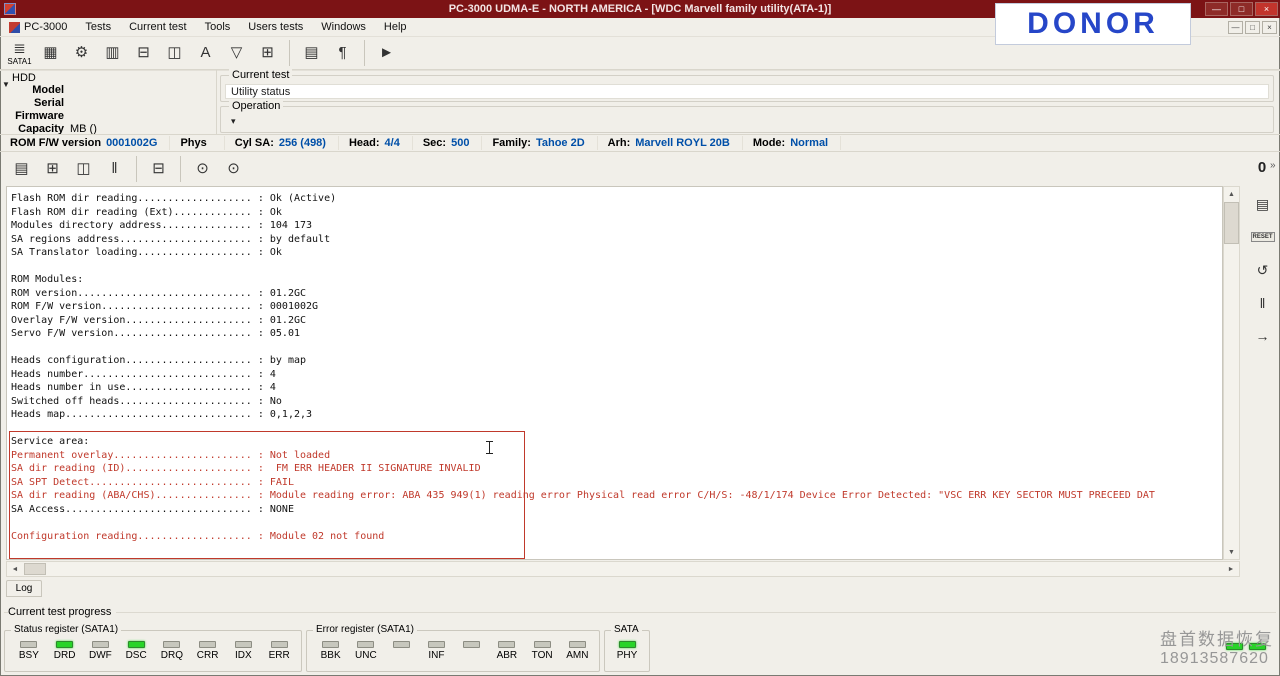 The width and height of the screenshot is (1280, 676). I want to click on menu-item-tools: Tools, so click(218, 27).